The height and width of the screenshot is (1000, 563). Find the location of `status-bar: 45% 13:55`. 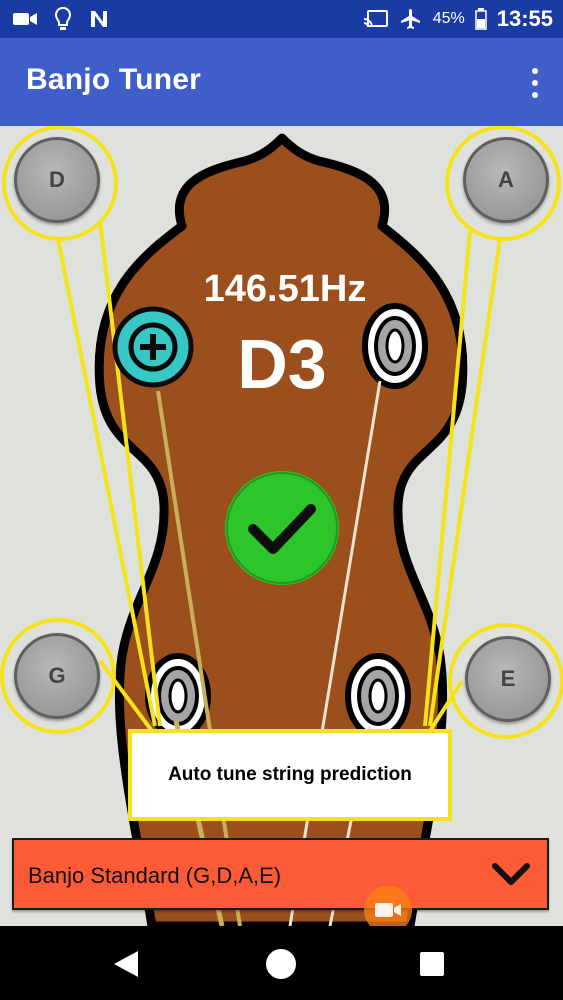

status-bar: 45% 13:55 is located at coordinates (281, 19).